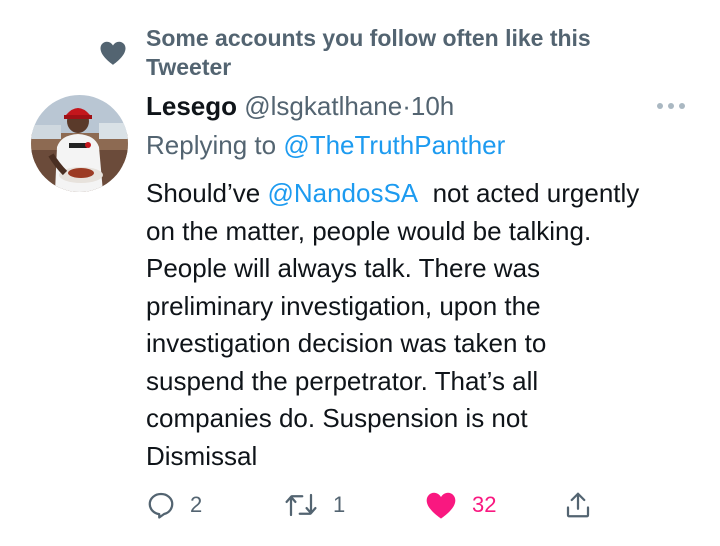 Image resolution: width=720 pixels, height=546 pixels. Describe the element at coordinates (484, 504) in the screenshot. I see `like-count: 32` at that location.